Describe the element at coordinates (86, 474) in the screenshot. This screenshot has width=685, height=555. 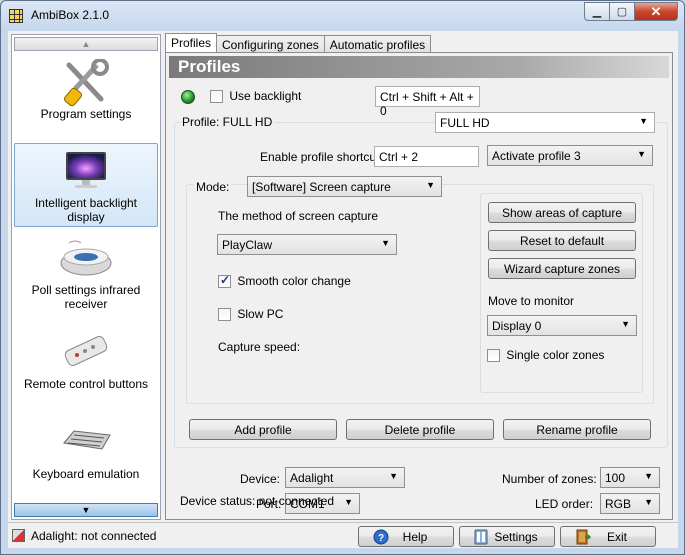
I see `sidebar-item-label: Keyboard emulation` at that location.